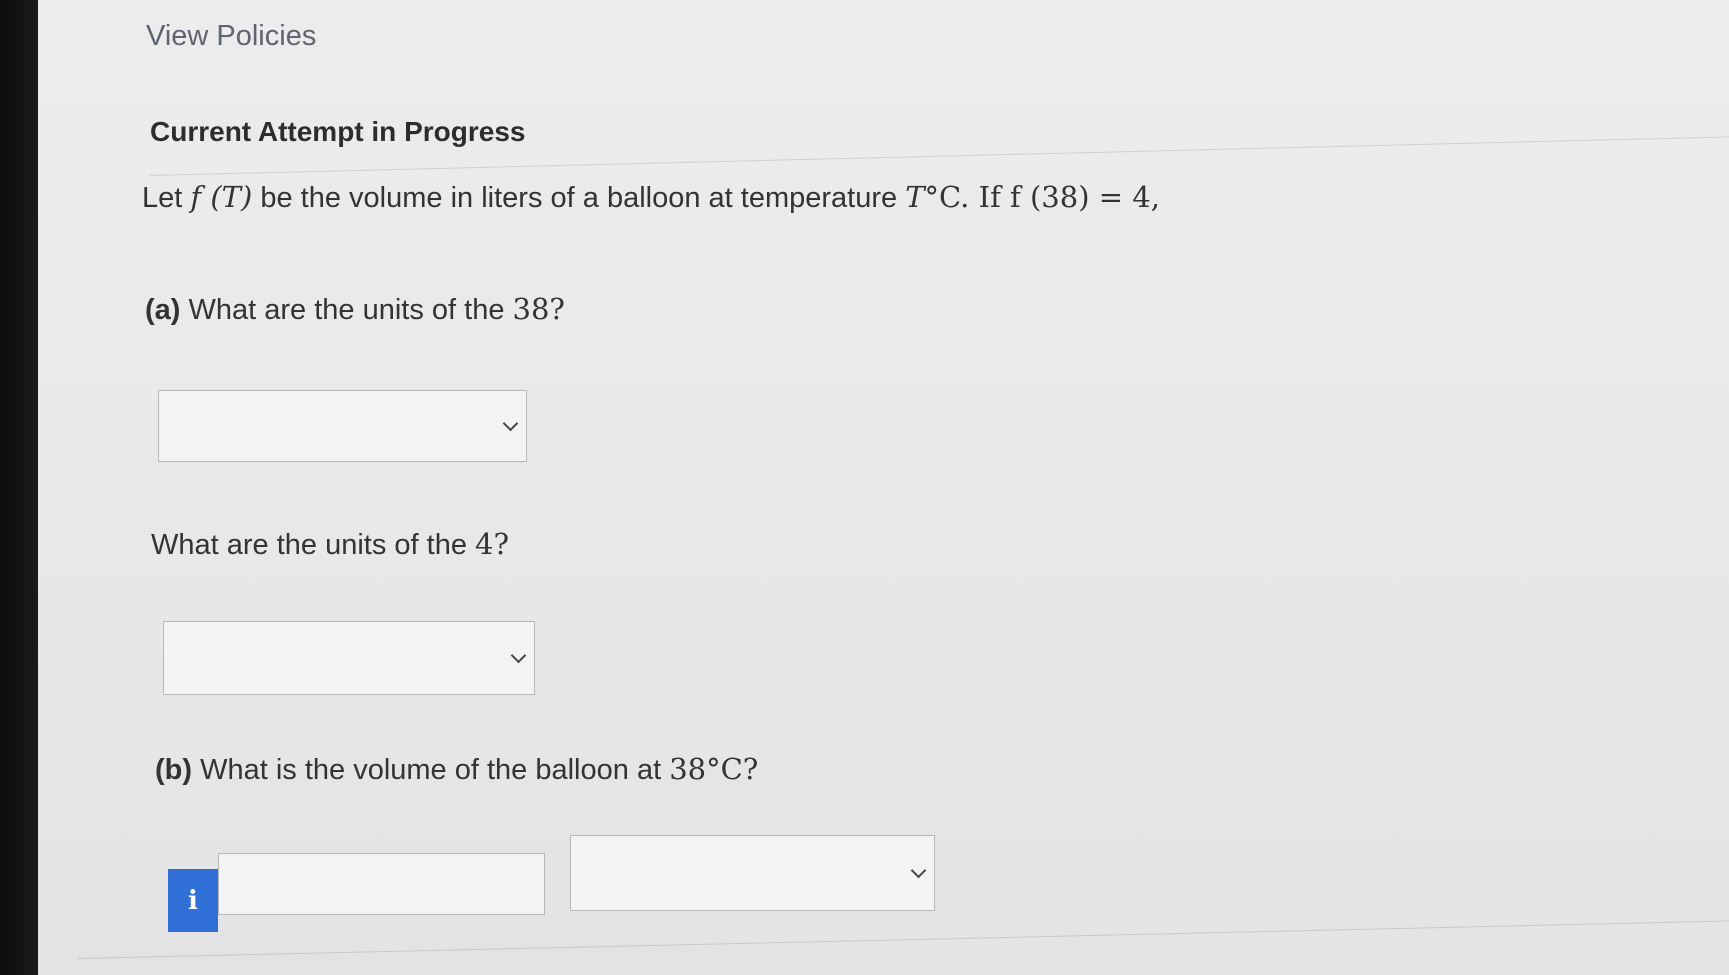  I want to click on volume-units-select, so click(752, 873).